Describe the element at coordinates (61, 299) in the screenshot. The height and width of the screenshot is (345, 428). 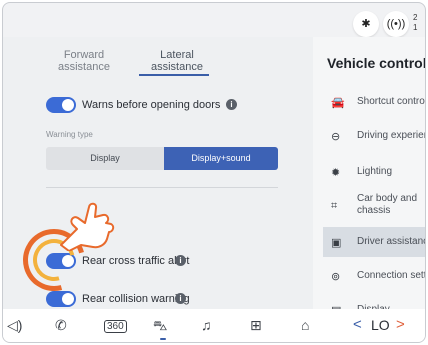
I see `rear-collision-toggle` at that location.